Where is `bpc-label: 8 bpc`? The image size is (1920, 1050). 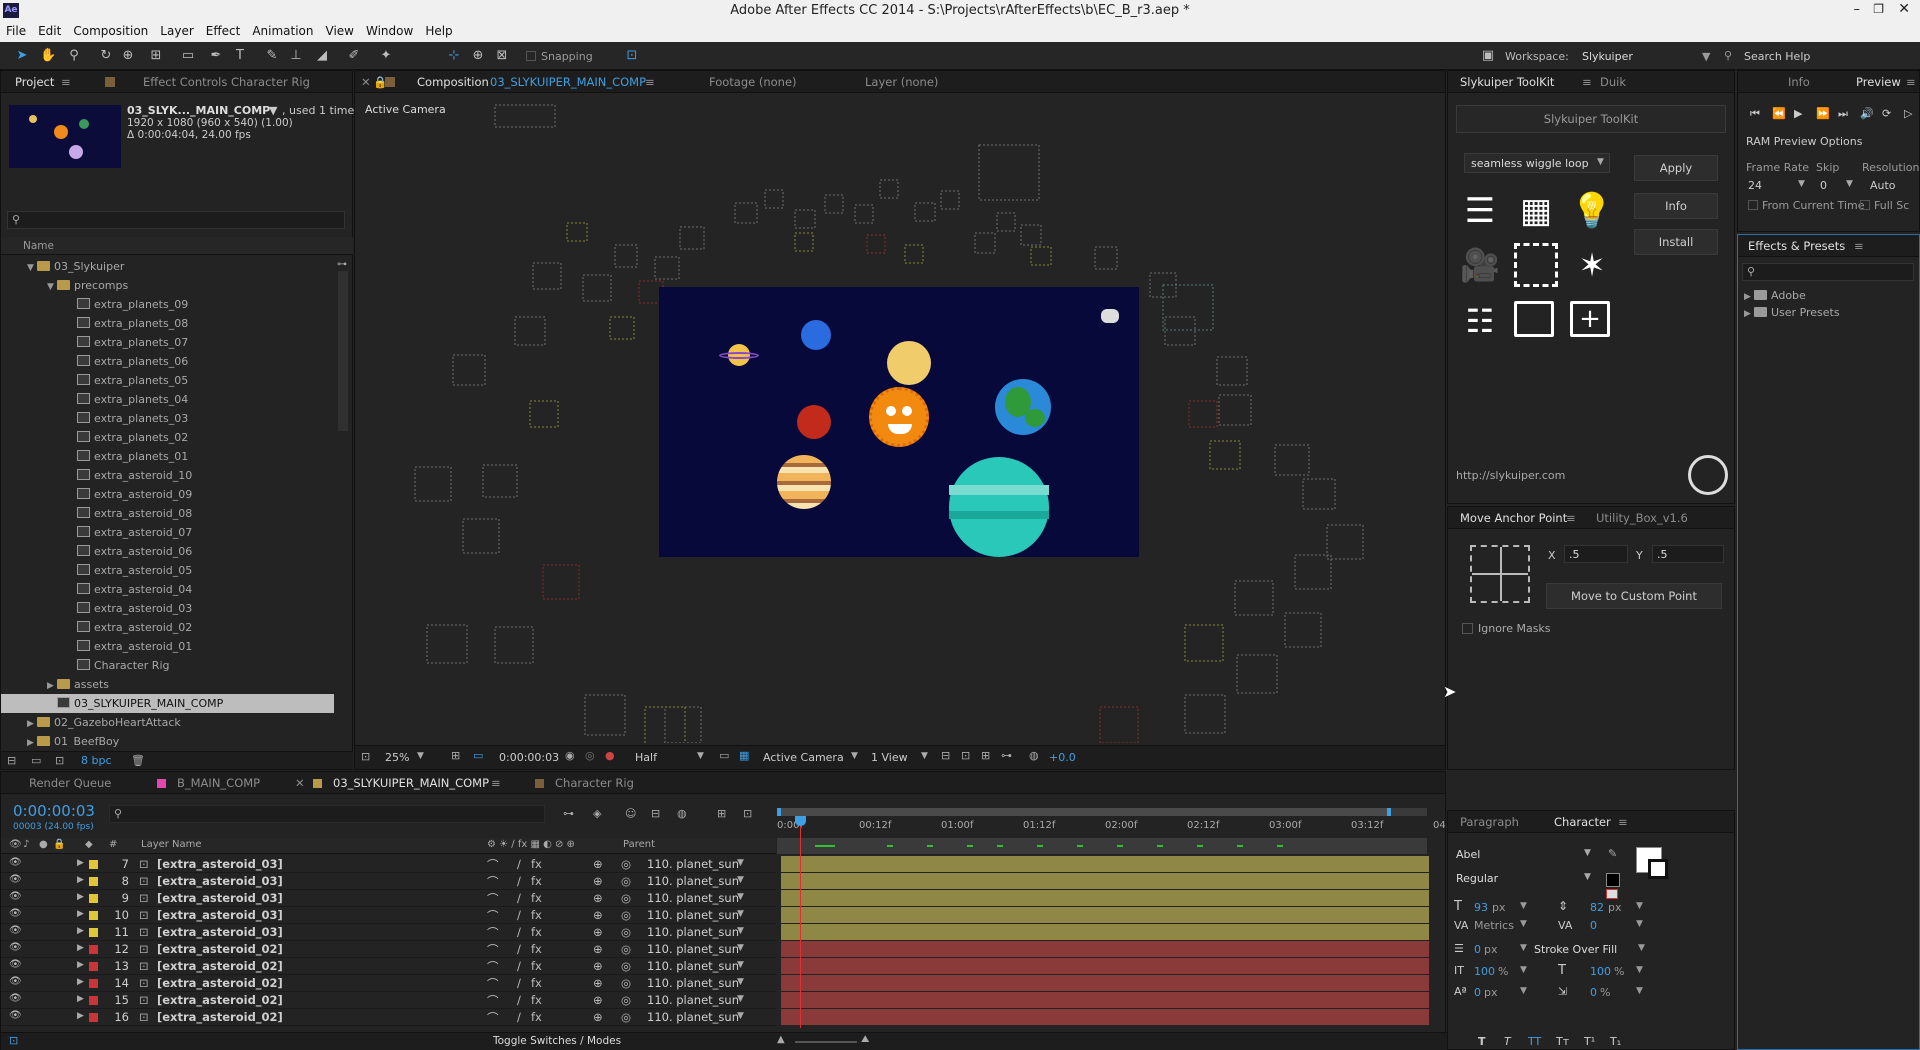 bpc-label: 8 bpc is located at coordinates (96, 760).